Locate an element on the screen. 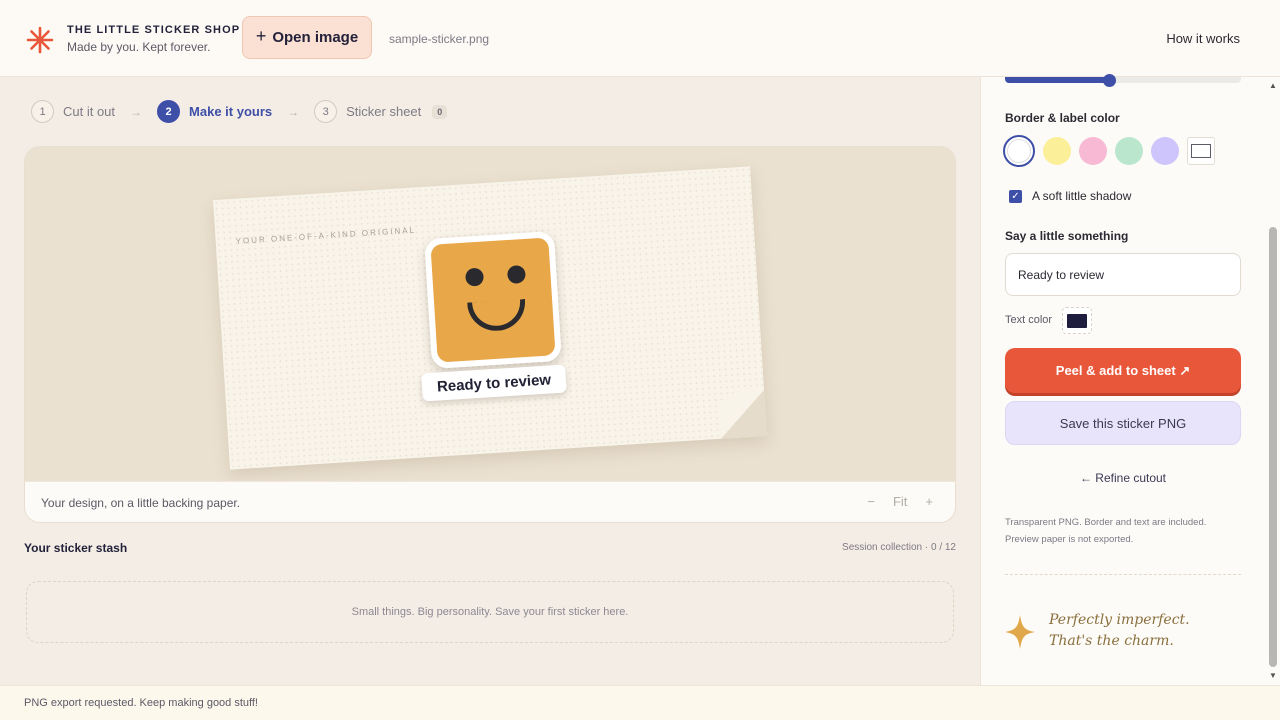 Image resolution: width=1280 pixels, height=720 pixels. sheet-count-badge: 0 is located at coordinates (440, 111).